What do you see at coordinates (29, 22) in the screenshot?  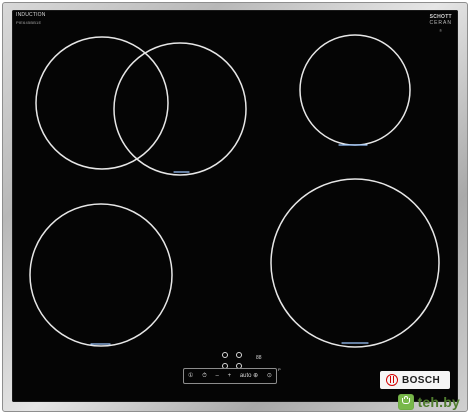 I see `model-label: PIE645BB1E` at bounding box center [29, 22].